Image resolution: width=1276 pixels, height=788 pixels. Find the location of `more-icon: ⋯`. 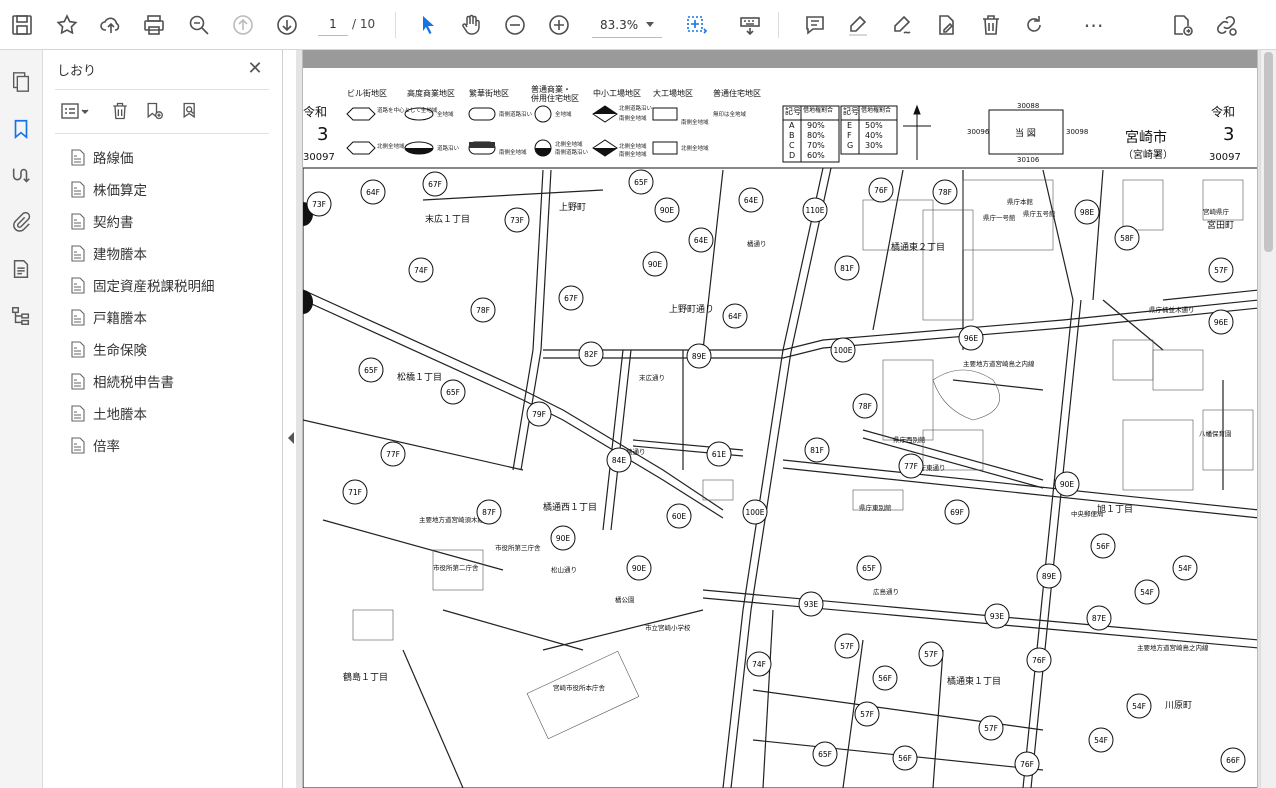

more-icon: ⋯ is located at coordinates (1094, 25).